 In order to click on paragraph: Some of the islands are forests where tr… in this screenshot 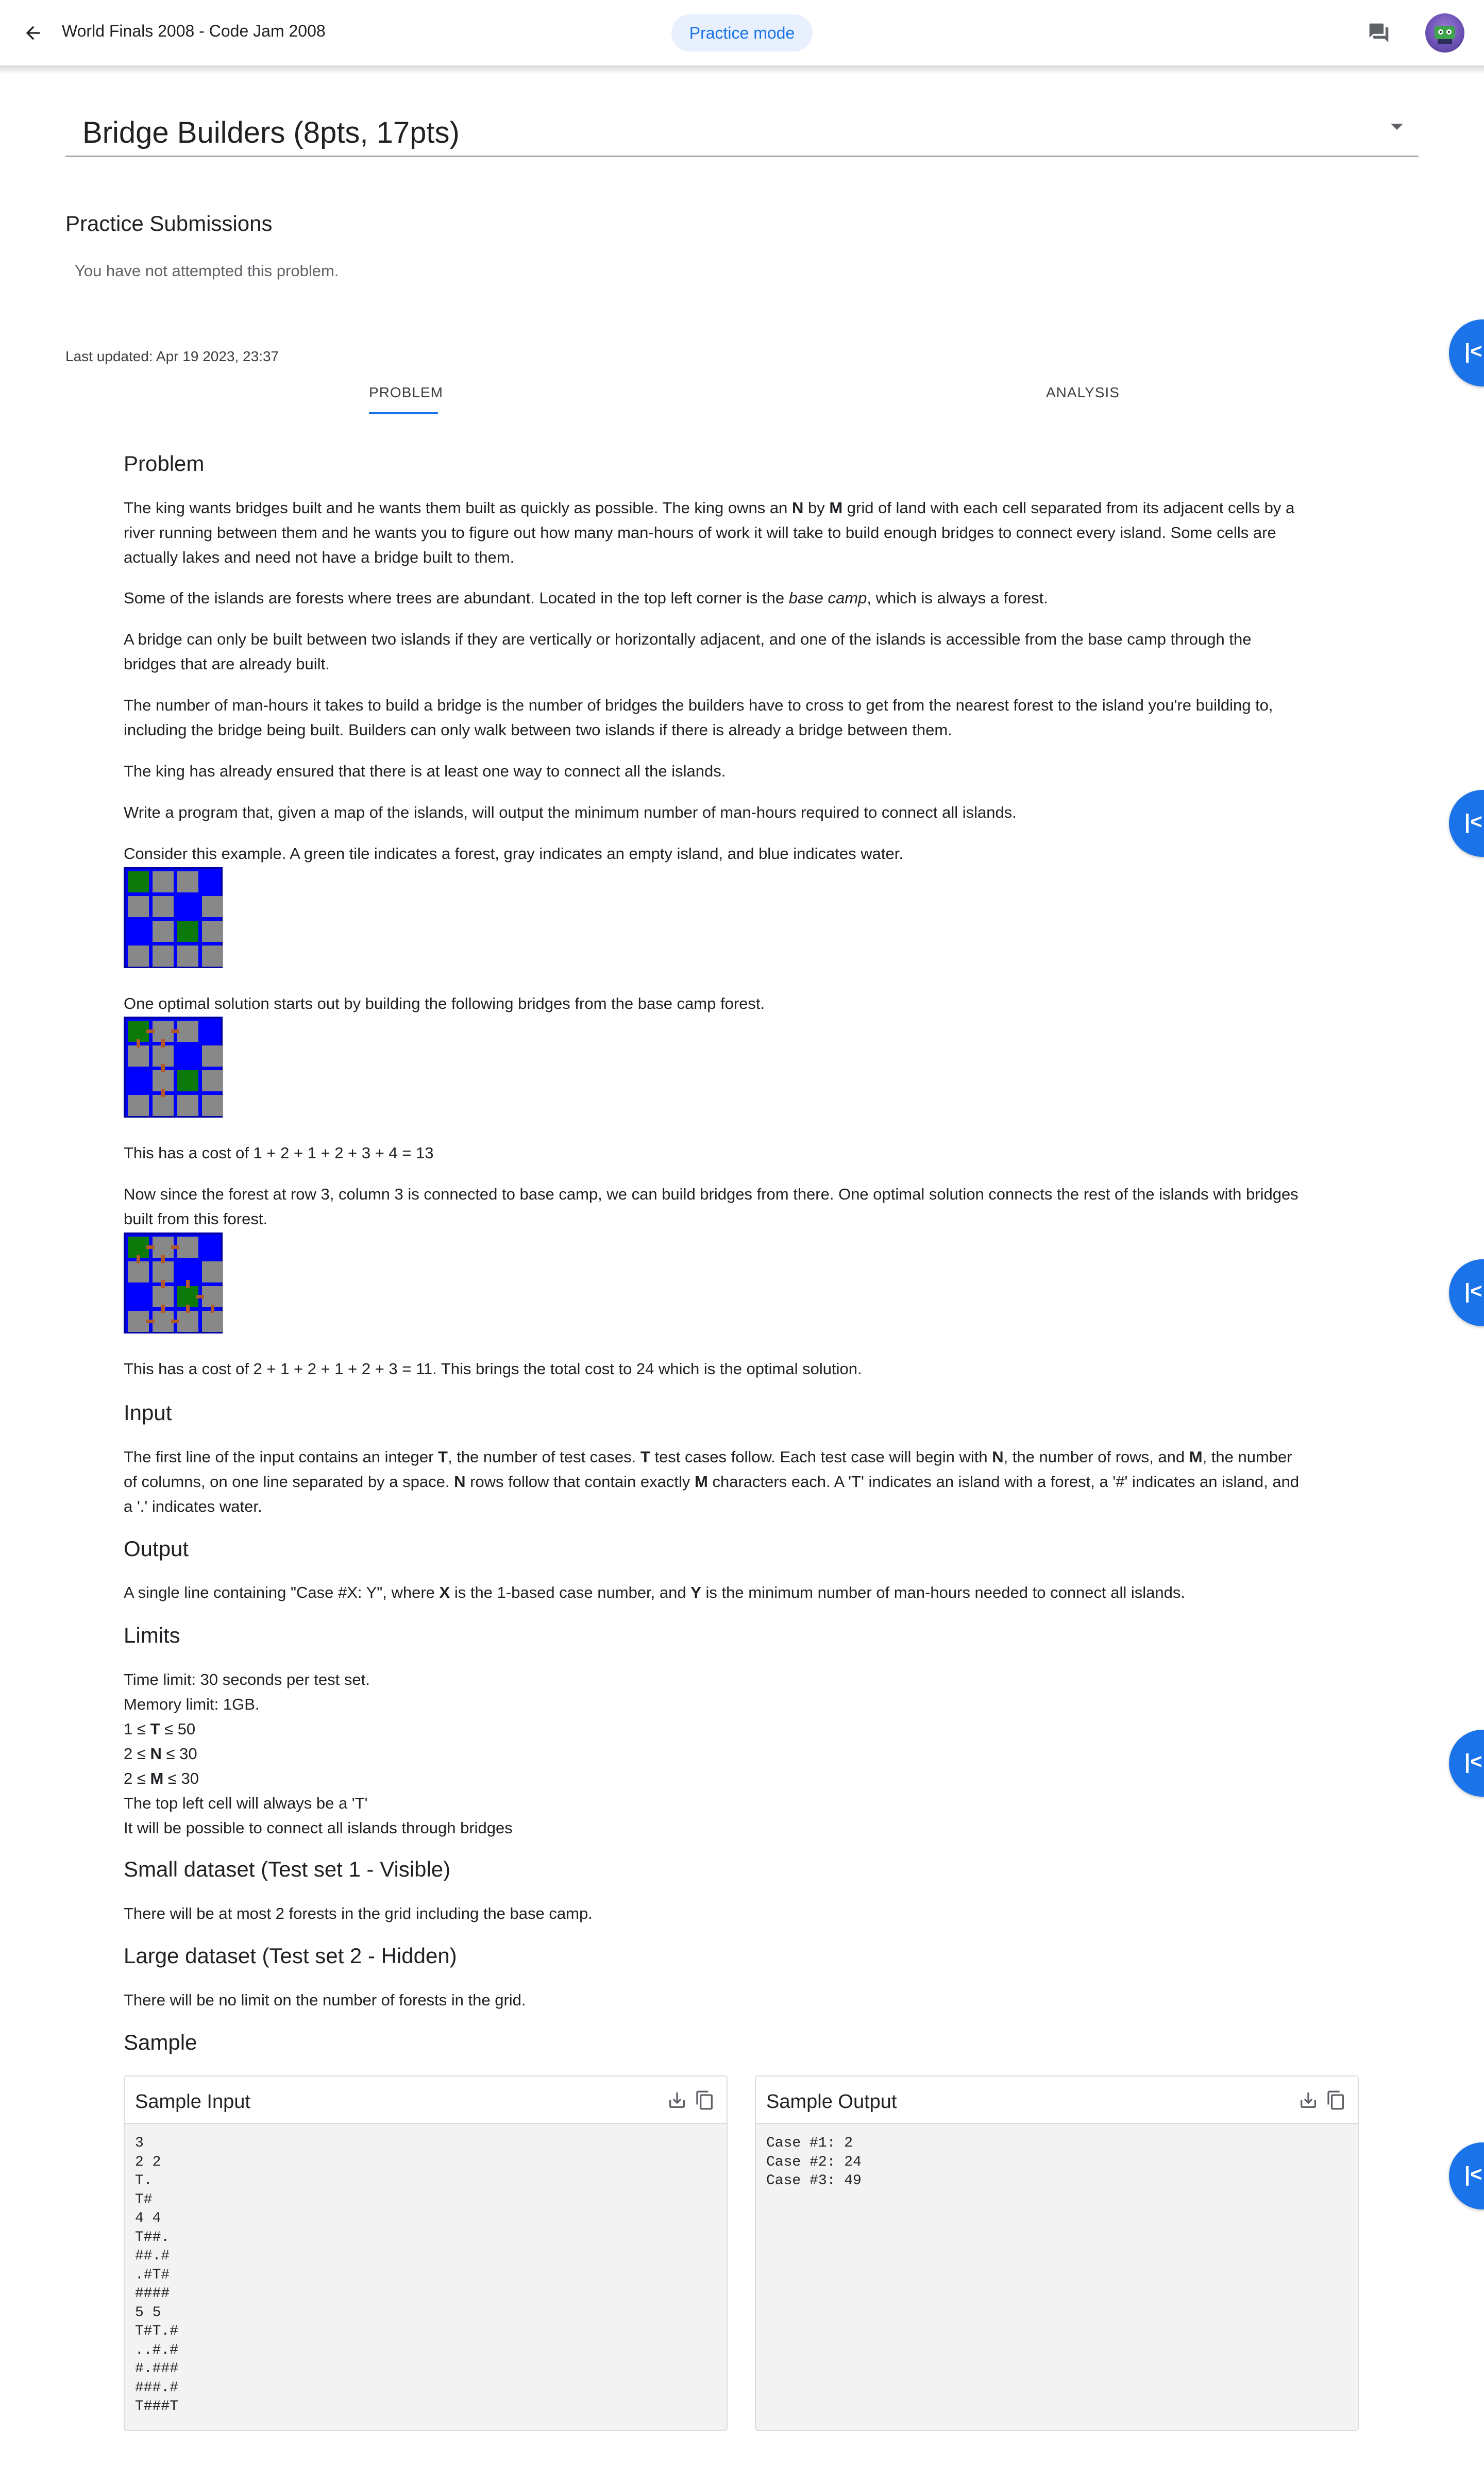, I will do `click(586, 598)`.